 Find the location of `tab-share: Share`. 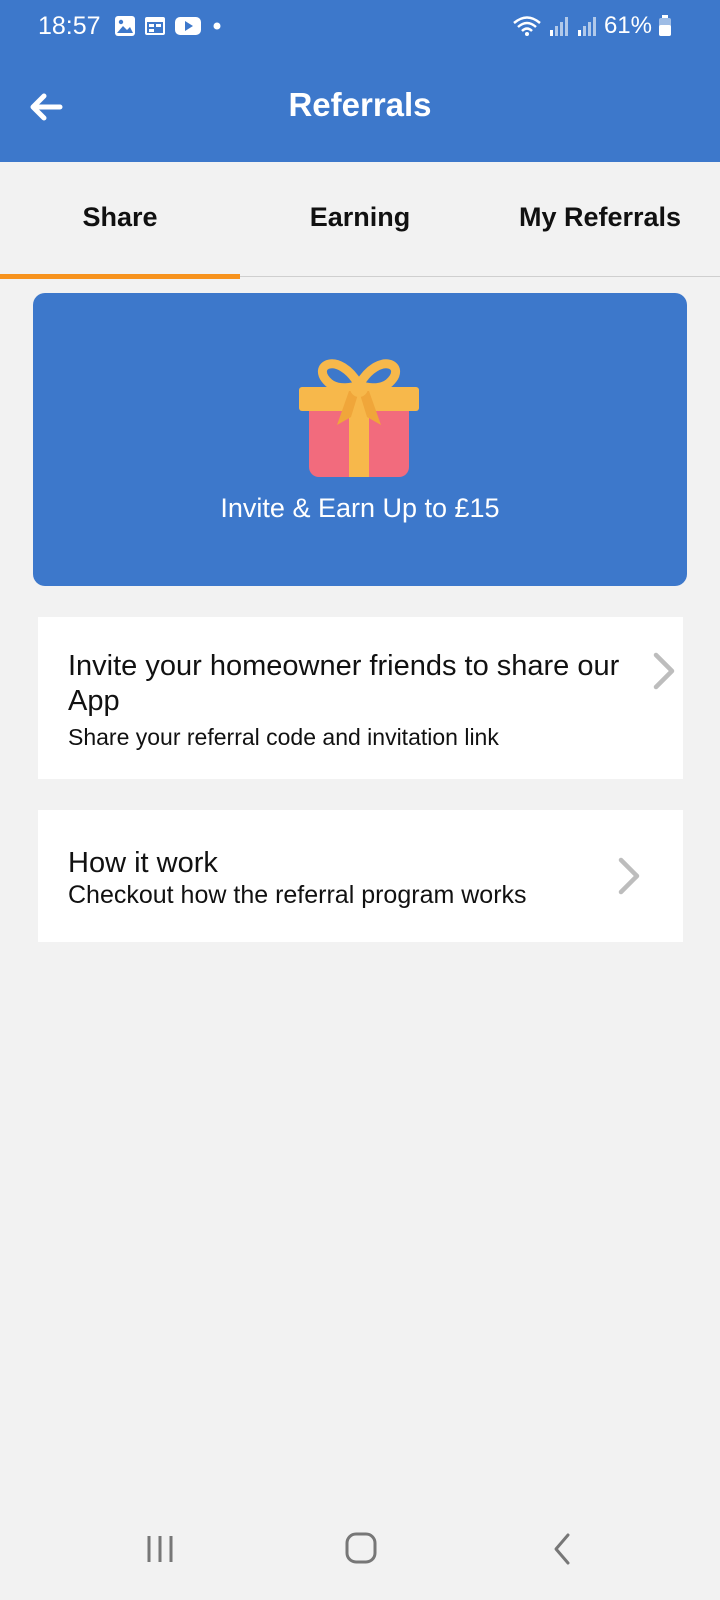

tab-share: Share is located at coordinates (120, 220).